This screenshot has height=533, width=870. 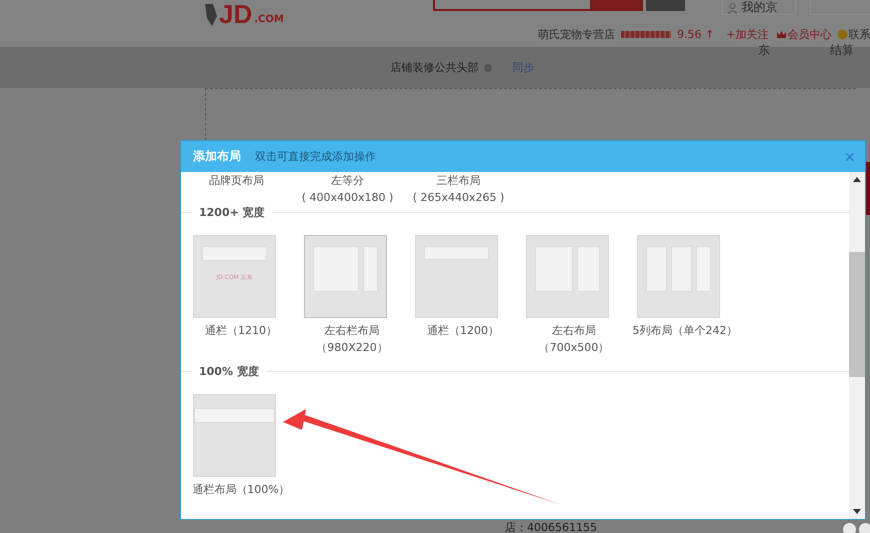 What do you see at coordinates (576, 34) in the screenshot?
I see `store-name: 萌氏宠物专营店` at bounding box center [576, 34].